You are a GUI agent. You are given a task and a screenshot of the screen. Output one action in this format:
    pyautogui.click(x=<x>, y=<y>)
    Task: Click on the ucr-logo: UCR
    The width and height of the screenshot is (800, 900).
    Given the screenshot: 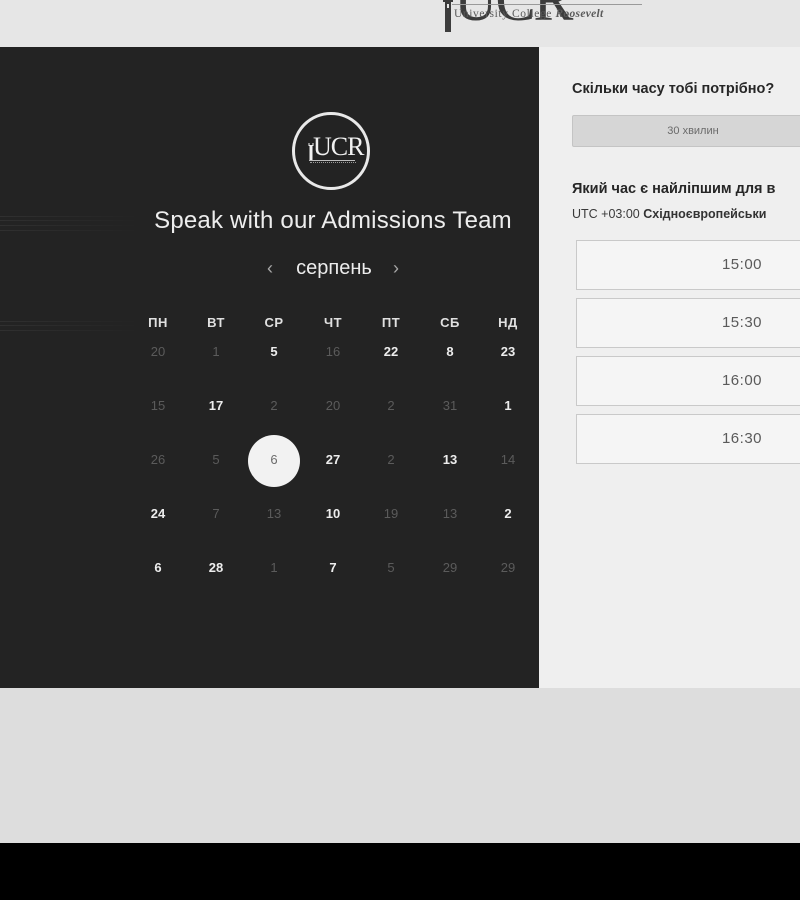 What is the action you would take?
    pyautogui.click(x=331, y=151)
    